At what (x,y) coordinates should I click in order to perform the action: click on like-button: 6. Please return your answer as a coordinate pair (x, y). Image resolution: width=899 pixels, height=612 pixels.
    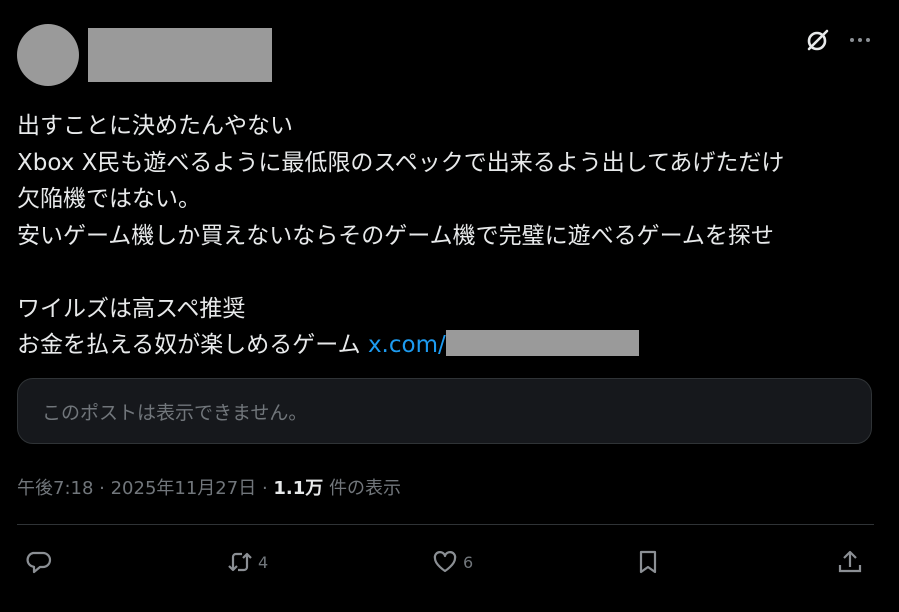
    Looking at the image, I should click on (452, 562).